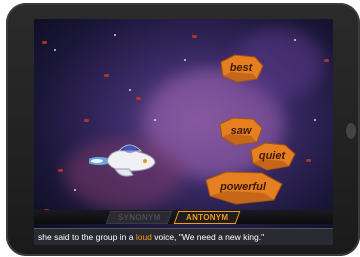  I want to click on rocket-light, so click(145, 161).